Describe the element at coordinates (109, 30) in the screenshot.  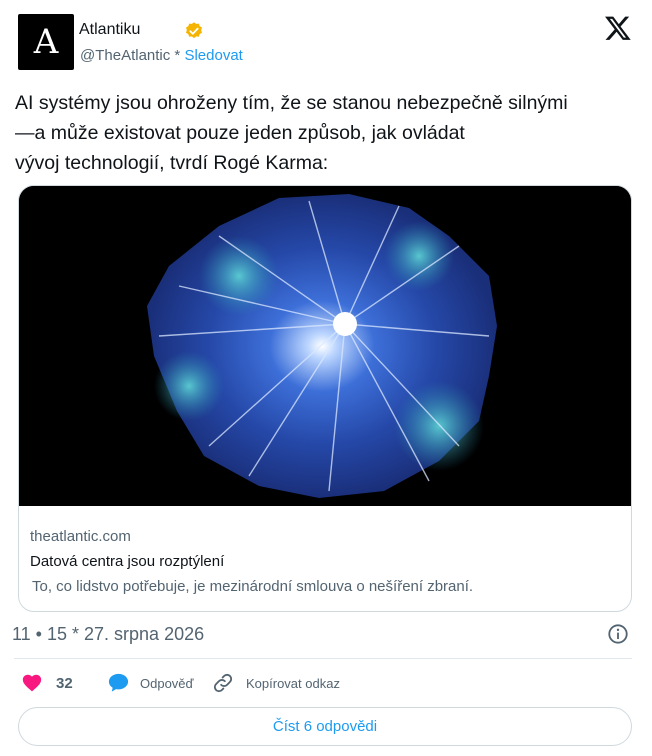
I see `author-name: Atlantiku` at that location.